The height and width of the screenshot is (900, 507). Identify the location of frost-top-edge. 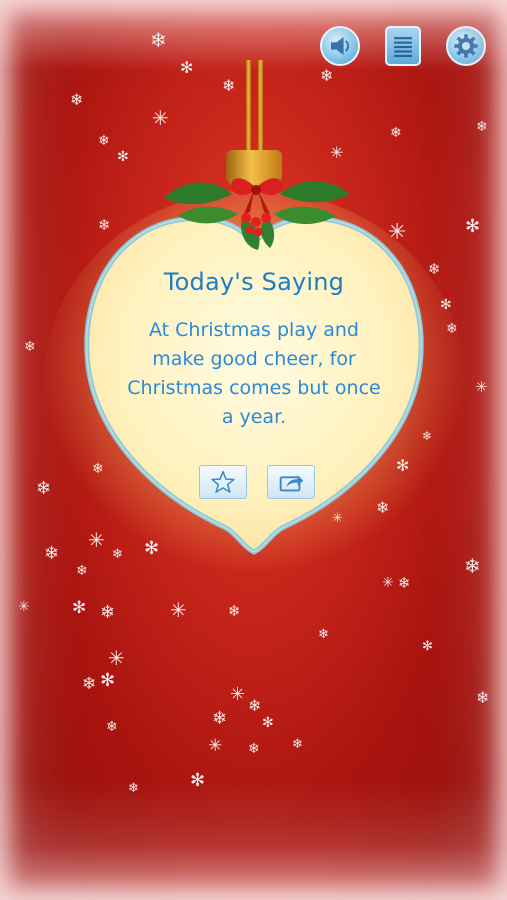
(253, 35).